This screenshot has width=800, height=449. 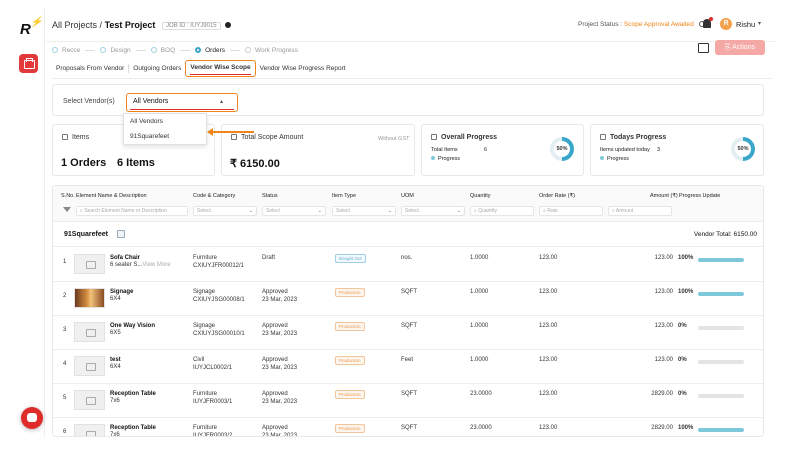 What do you see at coordinates (214, 196) in the screenshot?
I see `col-code: Code & Category` at bounding box center [214, 196].